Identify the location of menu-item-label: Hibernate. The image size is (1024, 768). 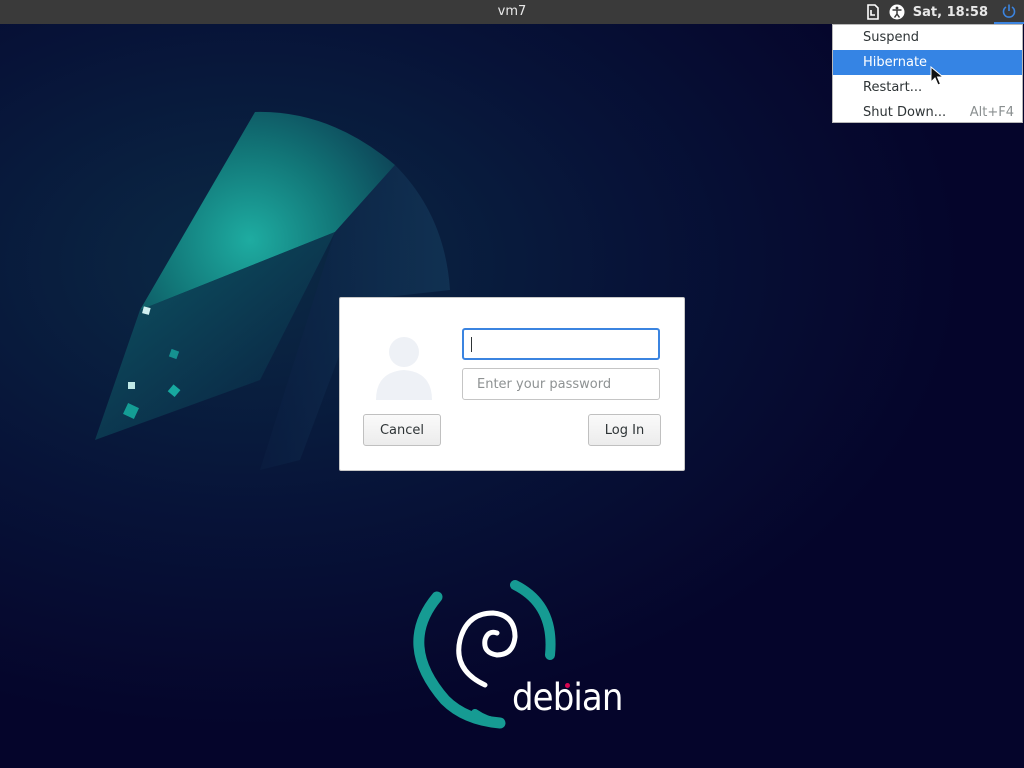
(895, 62).